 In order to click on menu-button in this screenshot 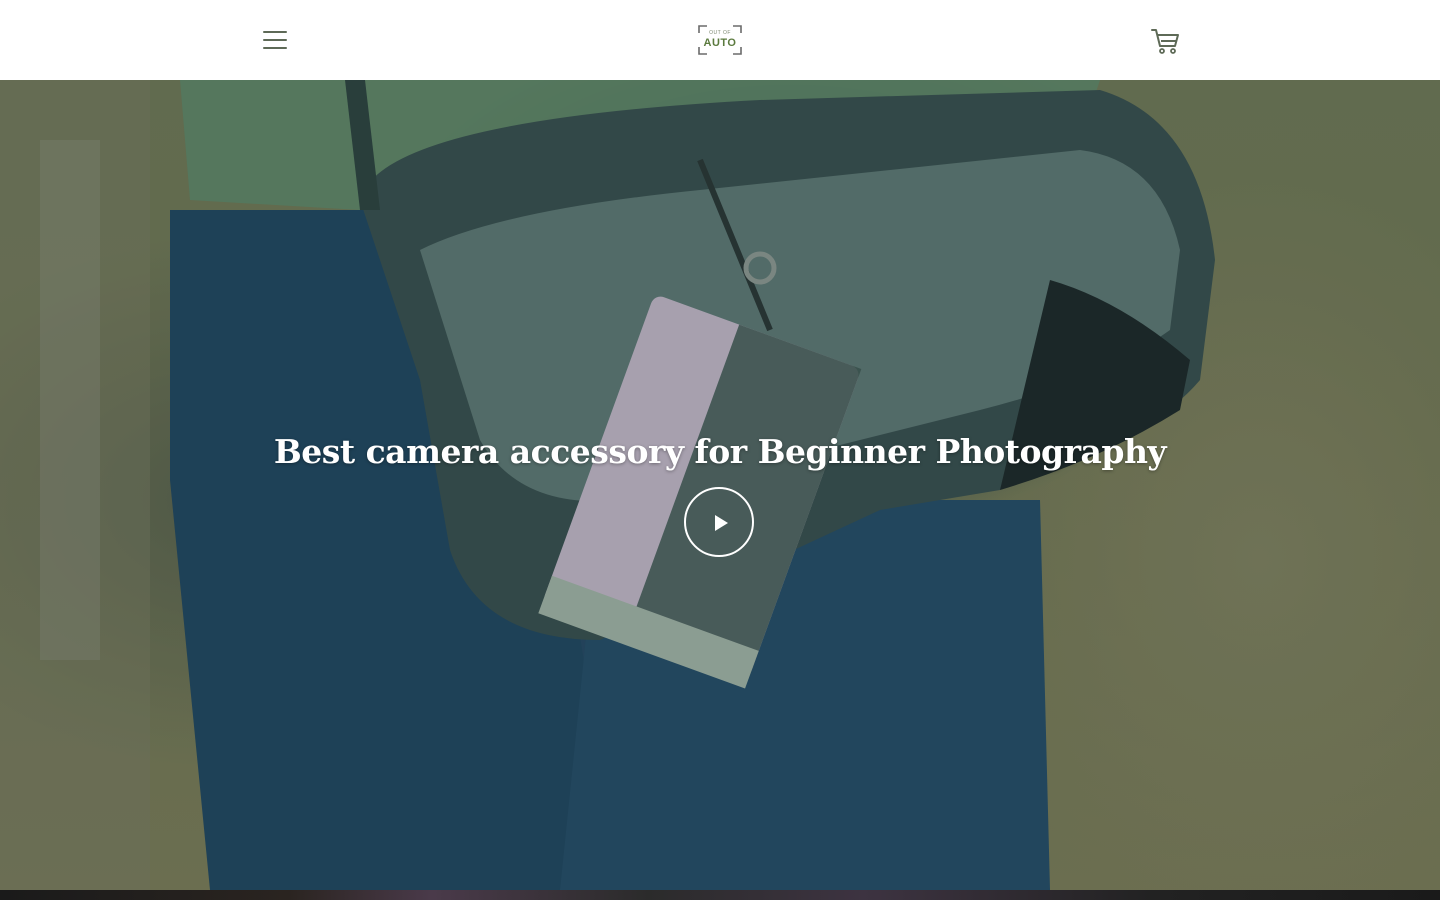, I will do `click(275, 40)`.